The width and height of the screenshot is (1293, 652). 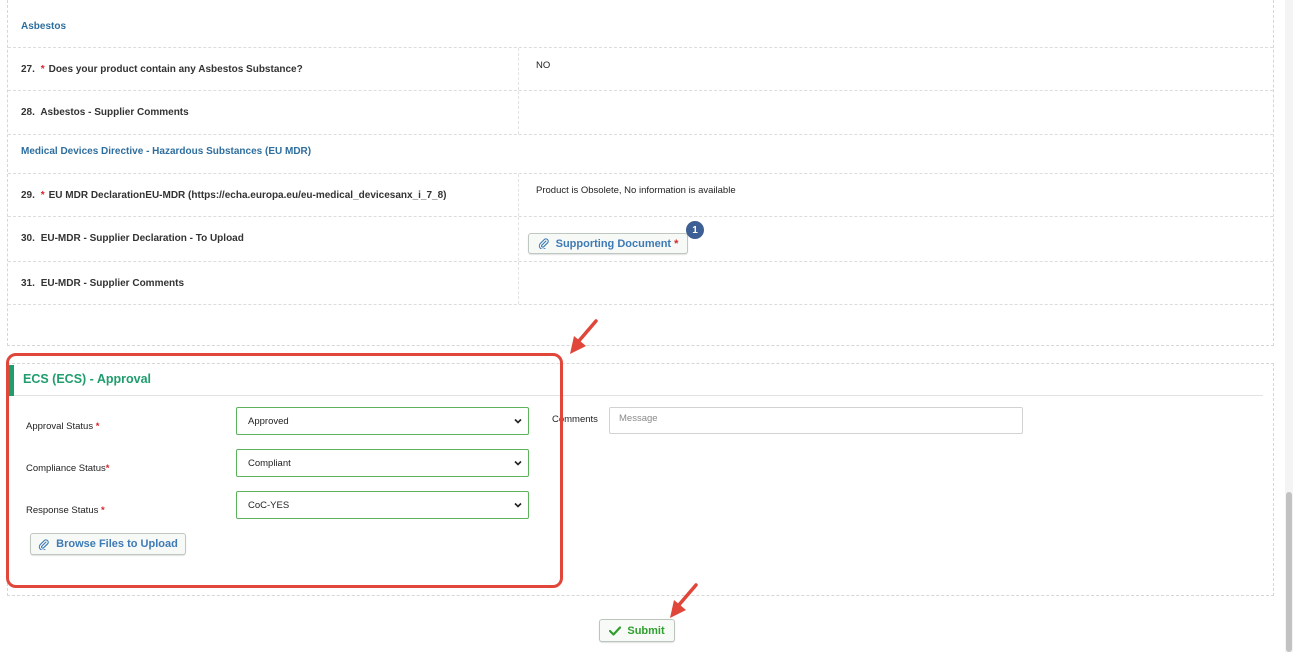 I want to click on comments-placeholder: Message, so click(x=638, y=418).